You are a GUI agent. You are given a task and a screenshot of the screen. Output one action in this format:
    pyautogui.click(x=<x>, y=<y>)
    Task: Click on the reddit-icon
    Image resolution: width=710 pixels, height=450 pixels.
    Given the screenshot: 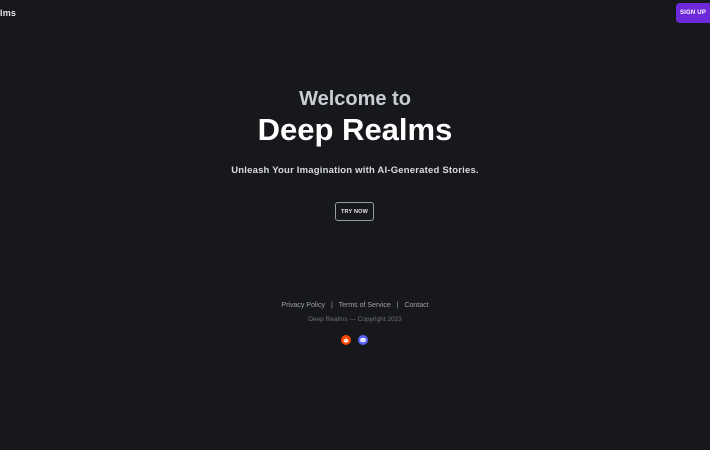 What is the action you would take?
    pyautogui.click(x=346, y=340)
    